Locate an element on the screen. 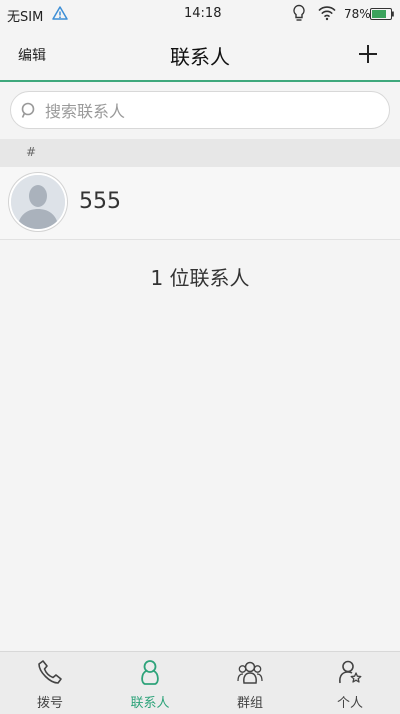 The width and height of the screenshot is (400, 714). bottom-tab-bar: 拨号 联系人 群组 个人 is located at coordinates (200, 682).